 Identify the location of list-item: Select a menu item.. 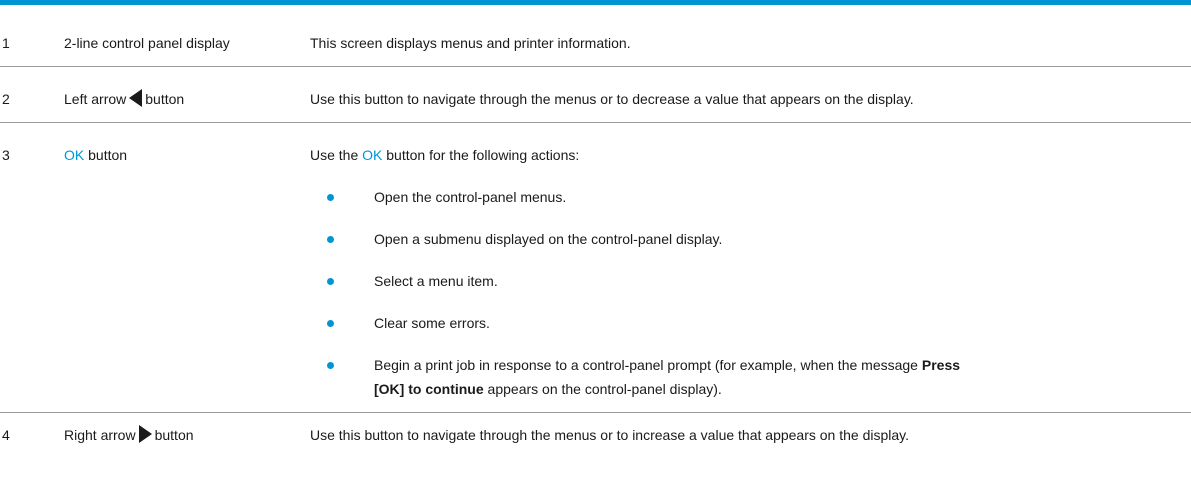
(750, 281).